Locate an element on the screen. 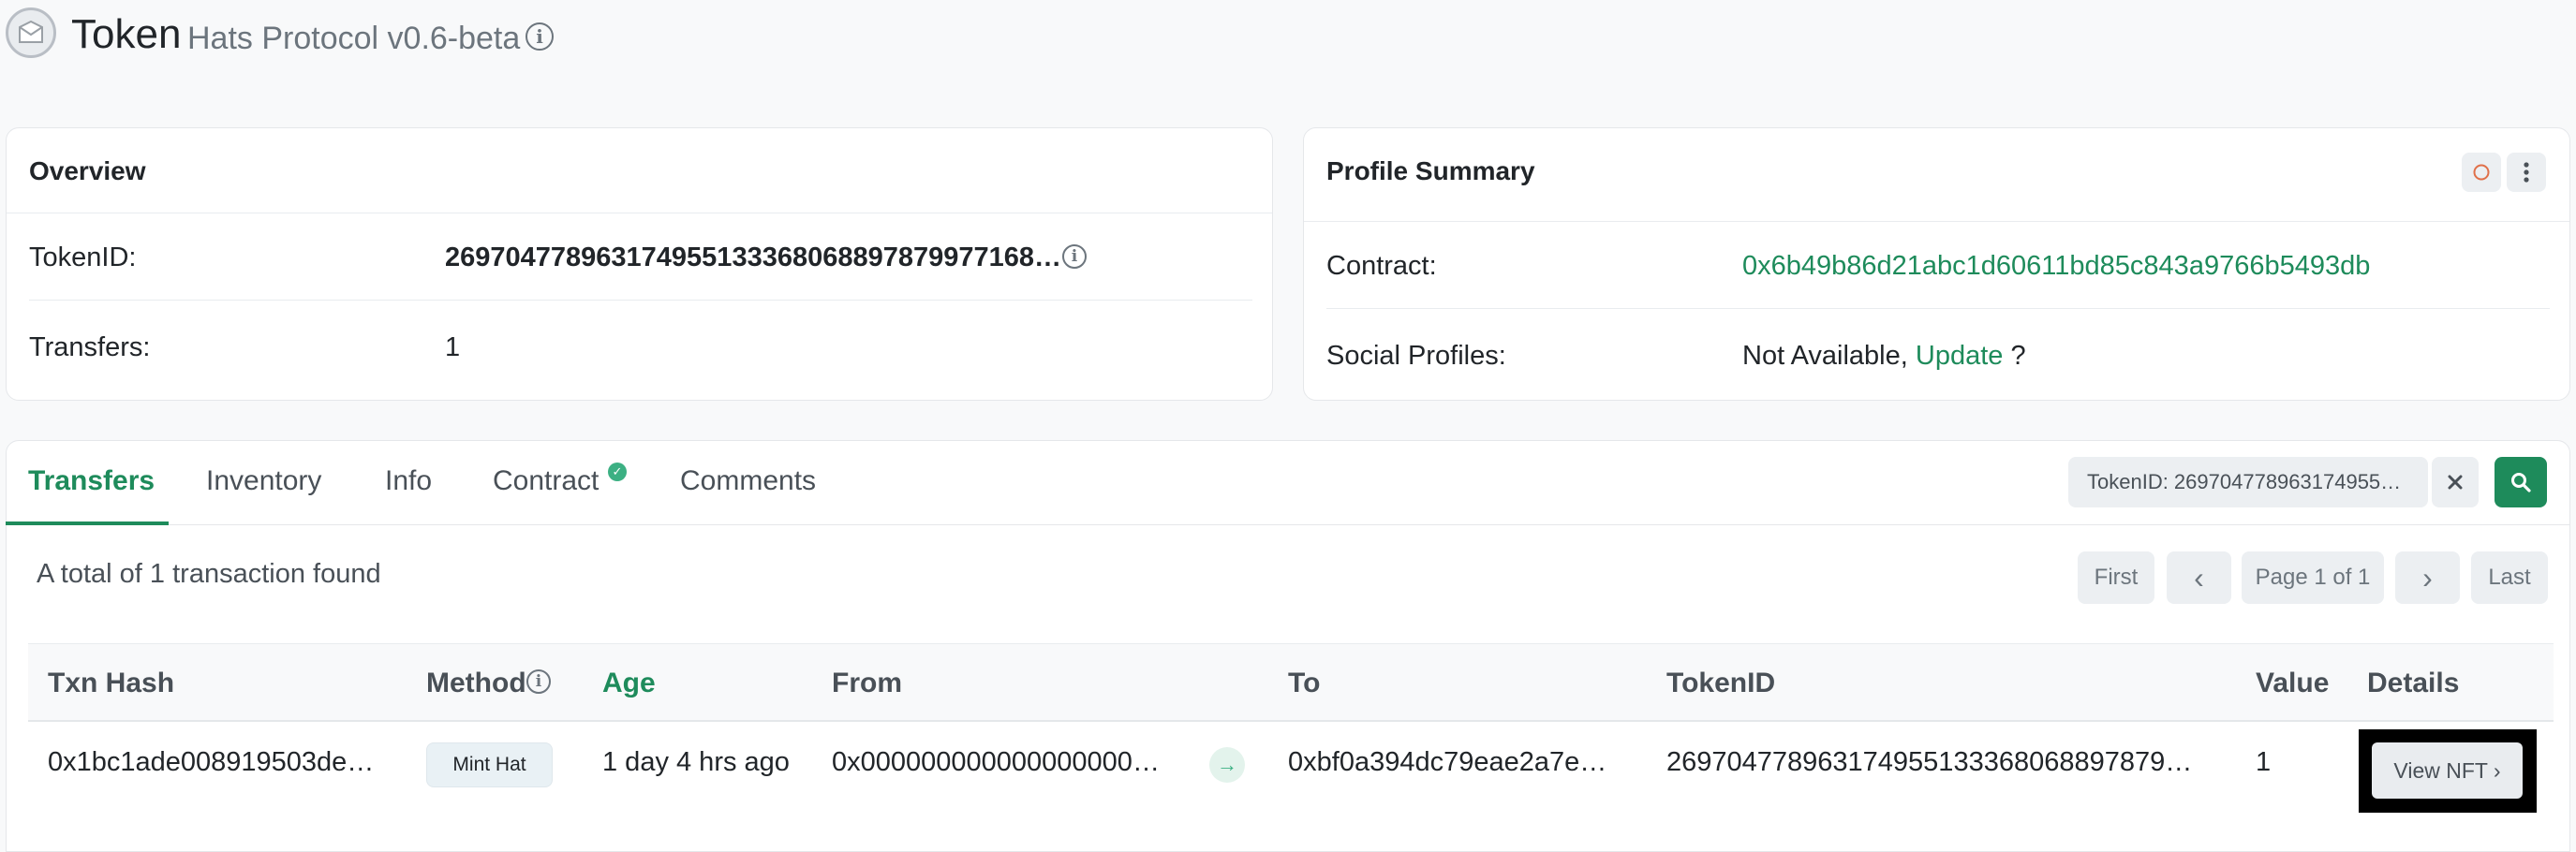 The height and width of the screenshot is (852, 2576). tab-transfers: Transfers is located at coordinates (91, 481).